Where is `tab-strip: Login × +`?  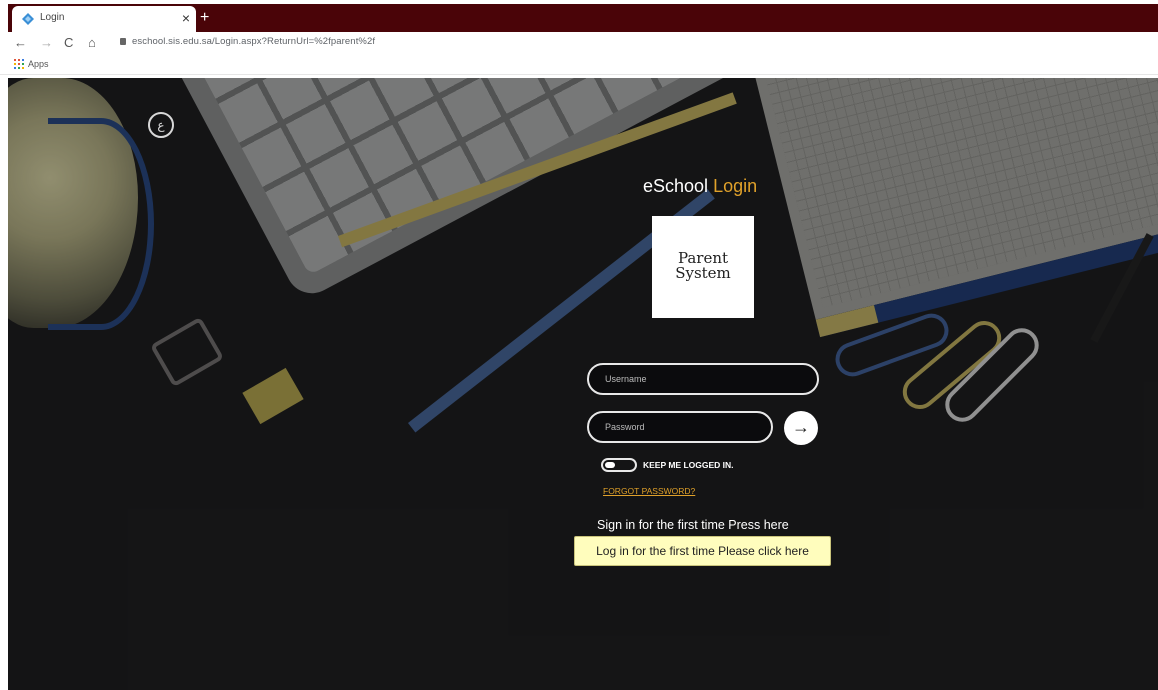 tab-strip: Login × + is located at coordinates (583, 18).